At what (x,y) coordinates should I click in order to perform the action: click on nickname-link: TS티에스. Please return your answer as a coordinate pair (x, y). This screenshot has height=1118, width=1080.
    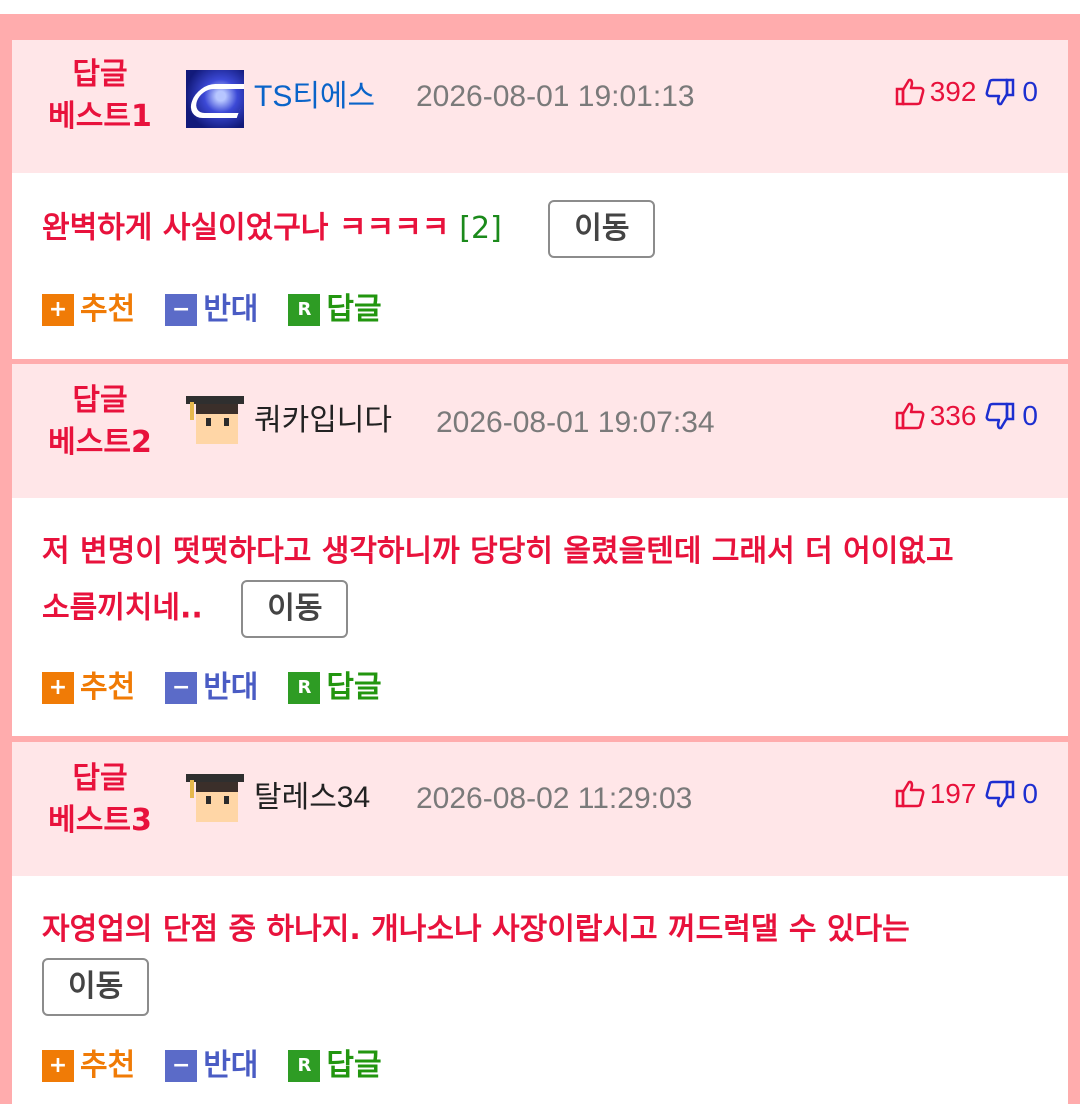
    Looking at the image, I should click on (314, 97).